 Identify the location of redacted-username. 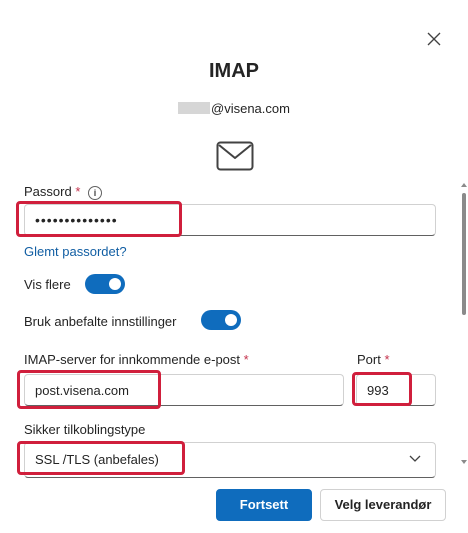
(194, 108).